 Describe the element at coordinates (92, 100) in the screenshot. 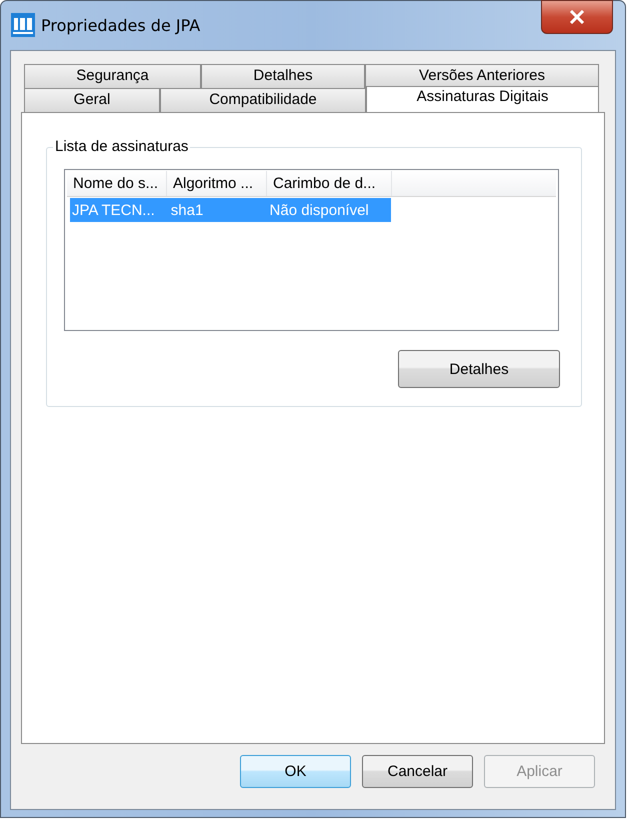

I see `tab: Geral` at that location.